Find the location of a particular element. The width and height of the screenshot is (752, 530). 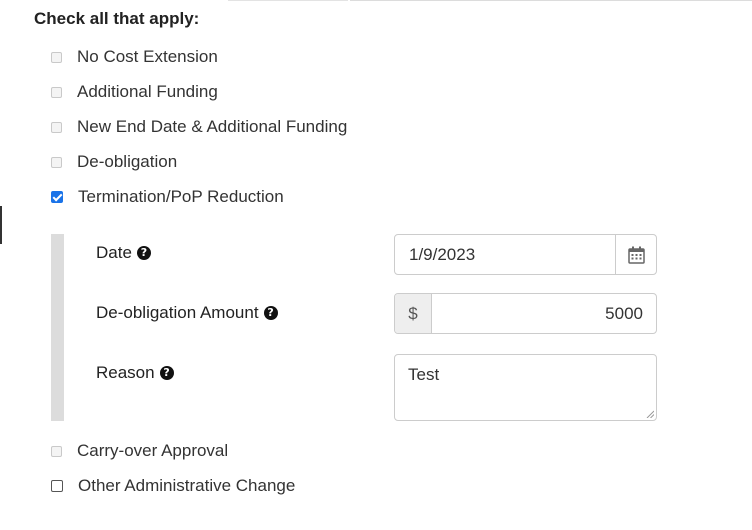

amount-label: De-obligation Amount ? is located at coordinates (187, 313).